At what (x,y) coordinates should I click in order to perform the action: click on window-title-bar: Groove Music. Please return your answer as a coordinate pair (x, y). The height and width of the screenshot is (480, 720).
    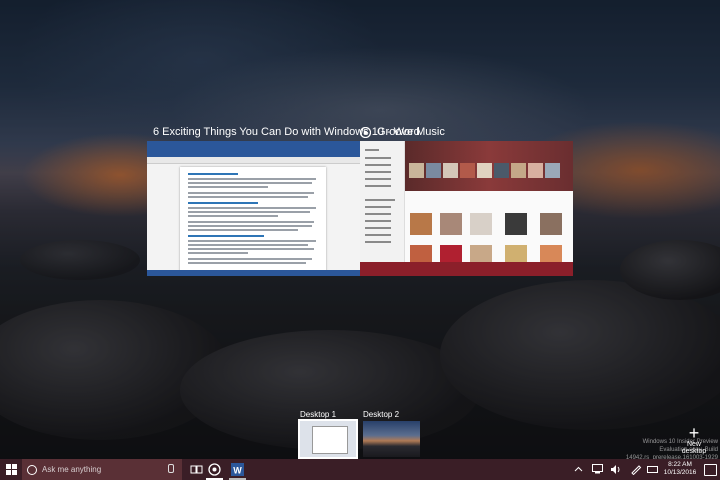
    Looking at the image, I should click on (466, 132).